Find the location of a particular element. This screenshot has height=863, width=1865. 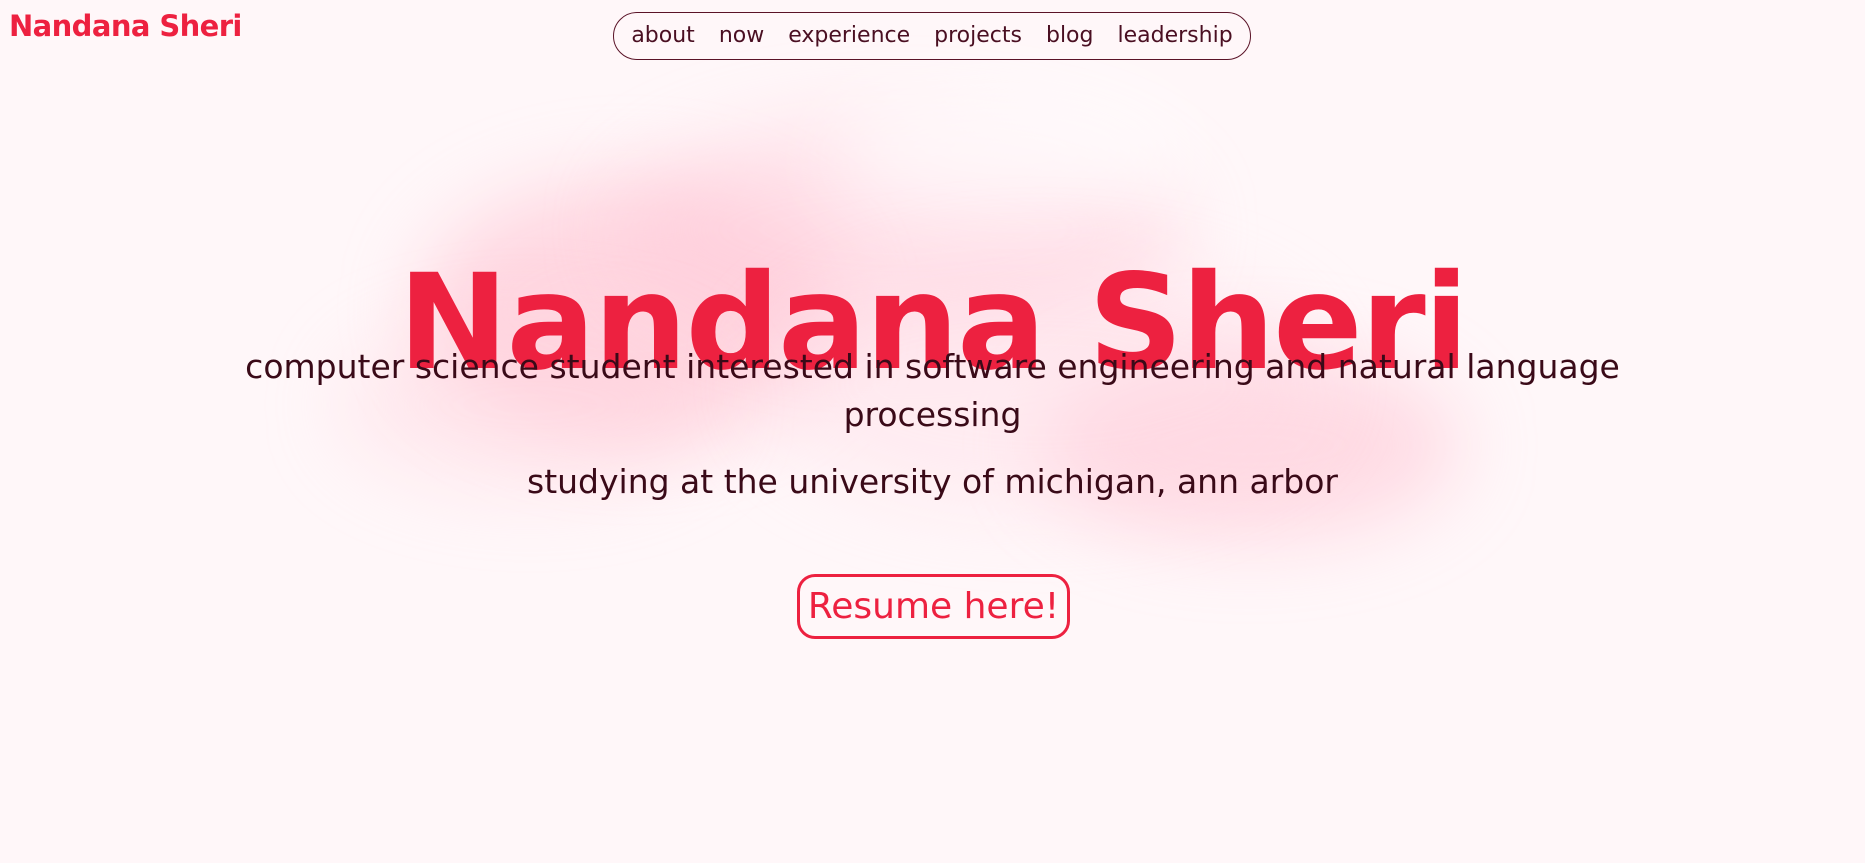

background-blob is located at coordinates (1010, 150).